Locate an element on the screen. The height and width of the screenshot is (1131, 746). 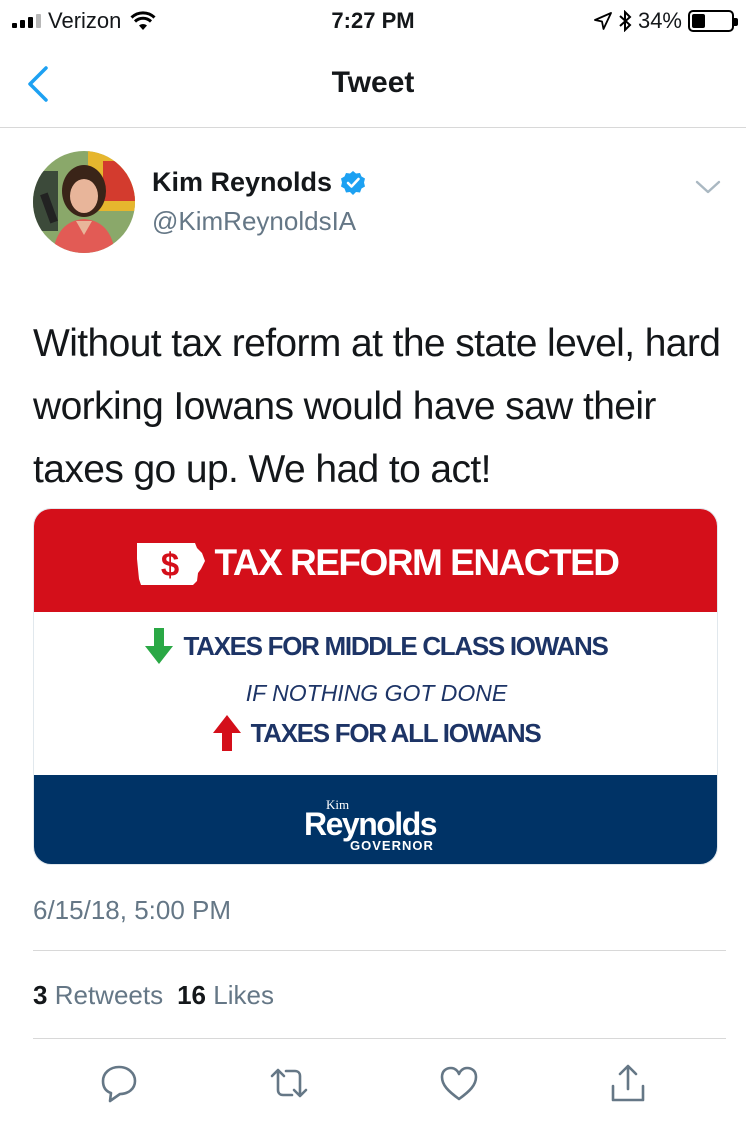
green-down-arrow-icon is located at coordinates (159, 646).